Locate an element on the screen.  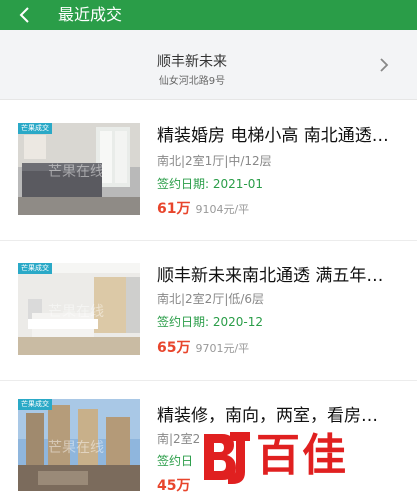
community-header: 顺丰新未来 仙女河北路9号 is located at coordinates (208, 65).